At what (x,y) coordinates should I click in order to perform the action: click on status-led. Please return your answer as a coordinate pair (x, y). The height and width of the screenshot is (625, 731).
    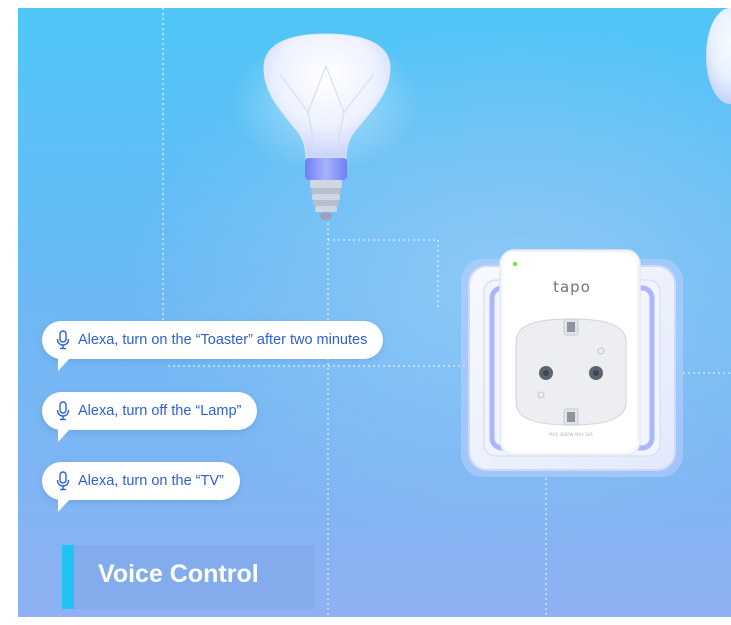
    Looking at the image, I should click on (515, 264).